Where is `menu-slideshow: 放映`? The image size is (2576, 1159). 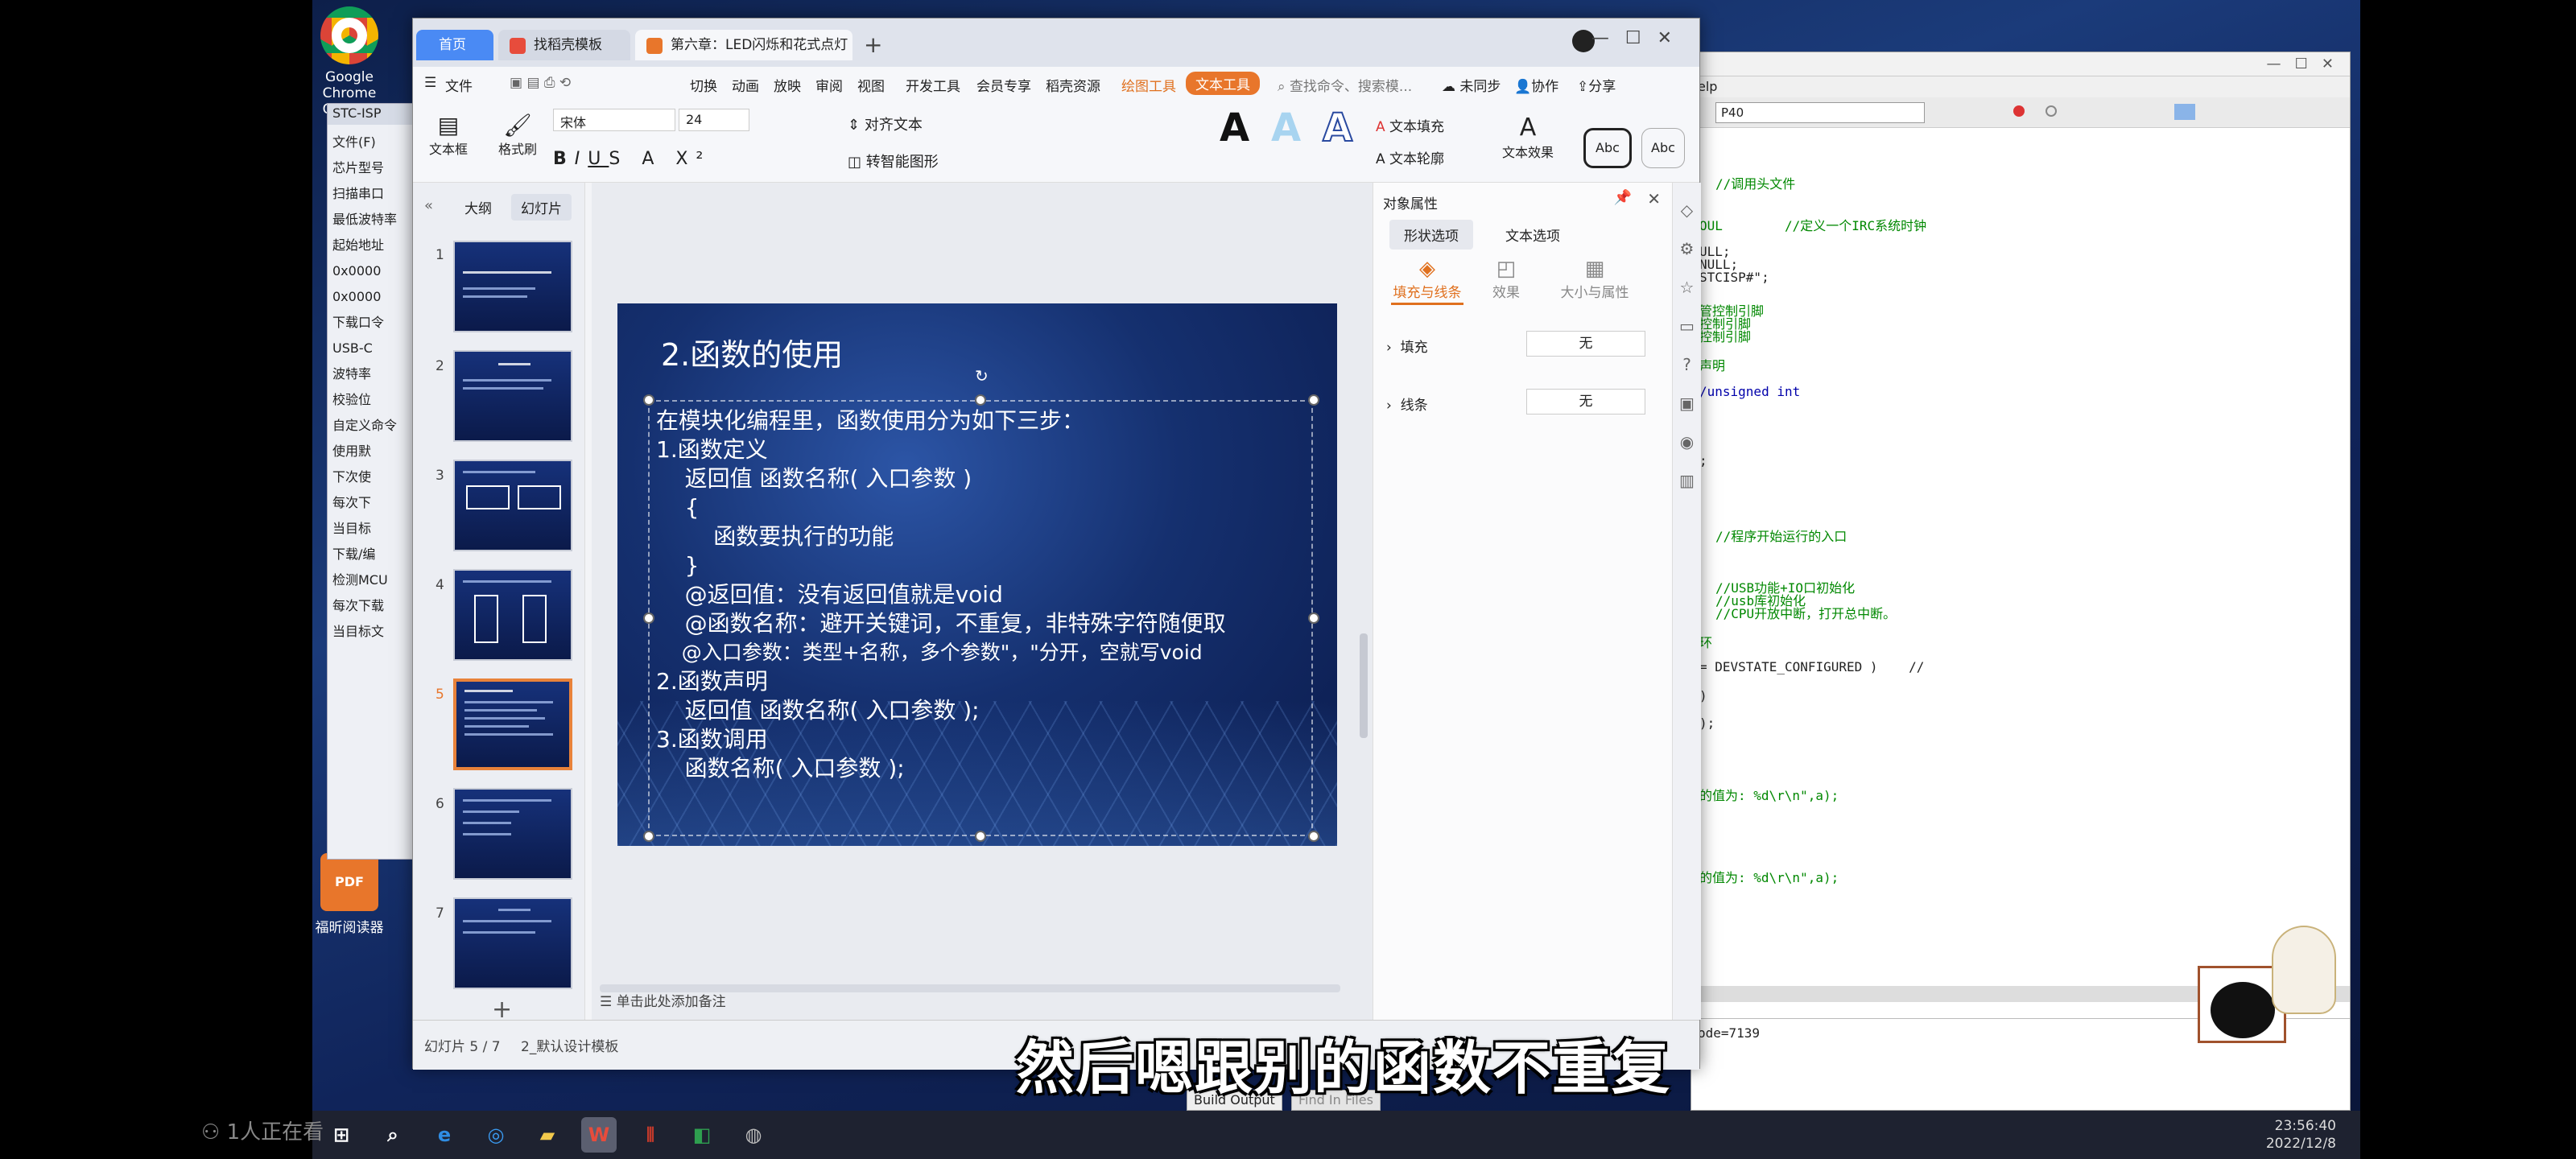 menu-slideshow: 放映 is located at coordinates (787, 85).